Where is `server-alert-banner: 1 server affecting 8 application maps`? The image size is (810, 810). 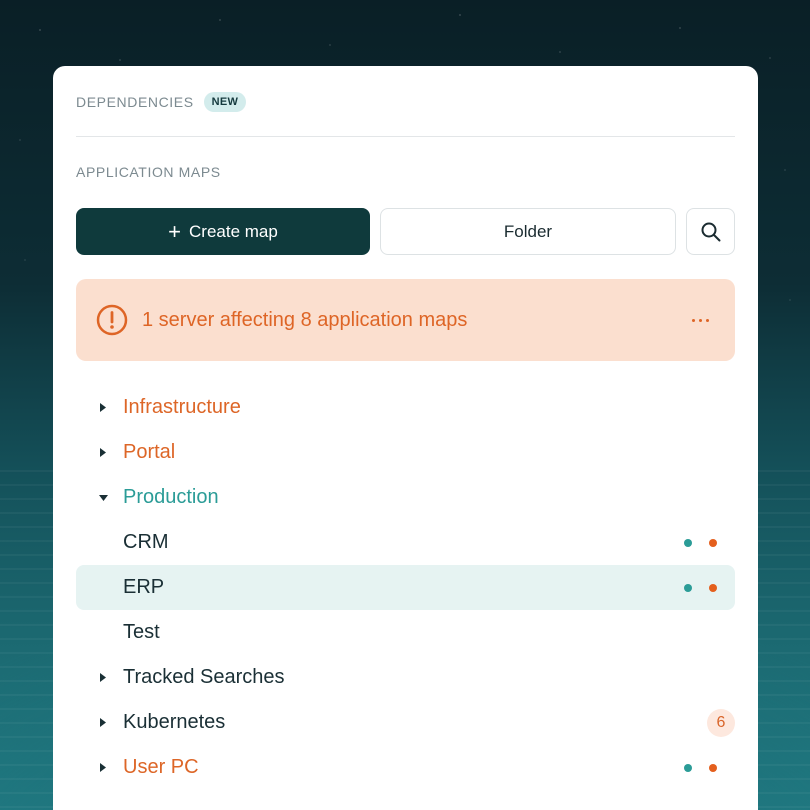 server-alert-banner: 1 server affecting 8 application maps is located at coordinates (405, 320).